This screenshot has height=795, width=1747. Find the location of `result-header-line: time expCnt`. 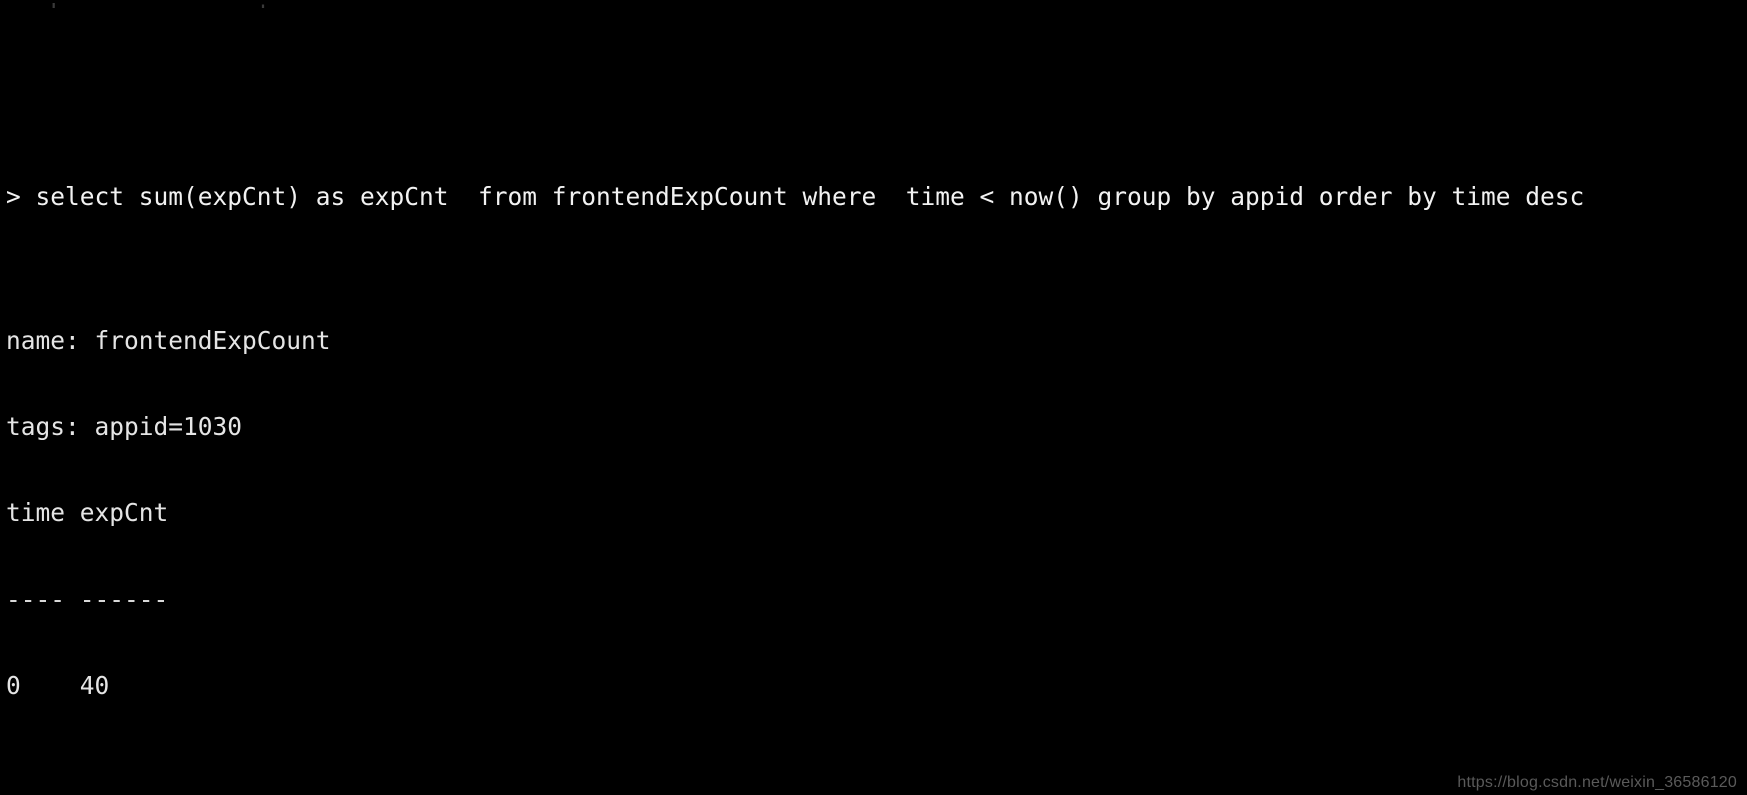

result-header-line: time expCnt is located at coordinates (87, 513).